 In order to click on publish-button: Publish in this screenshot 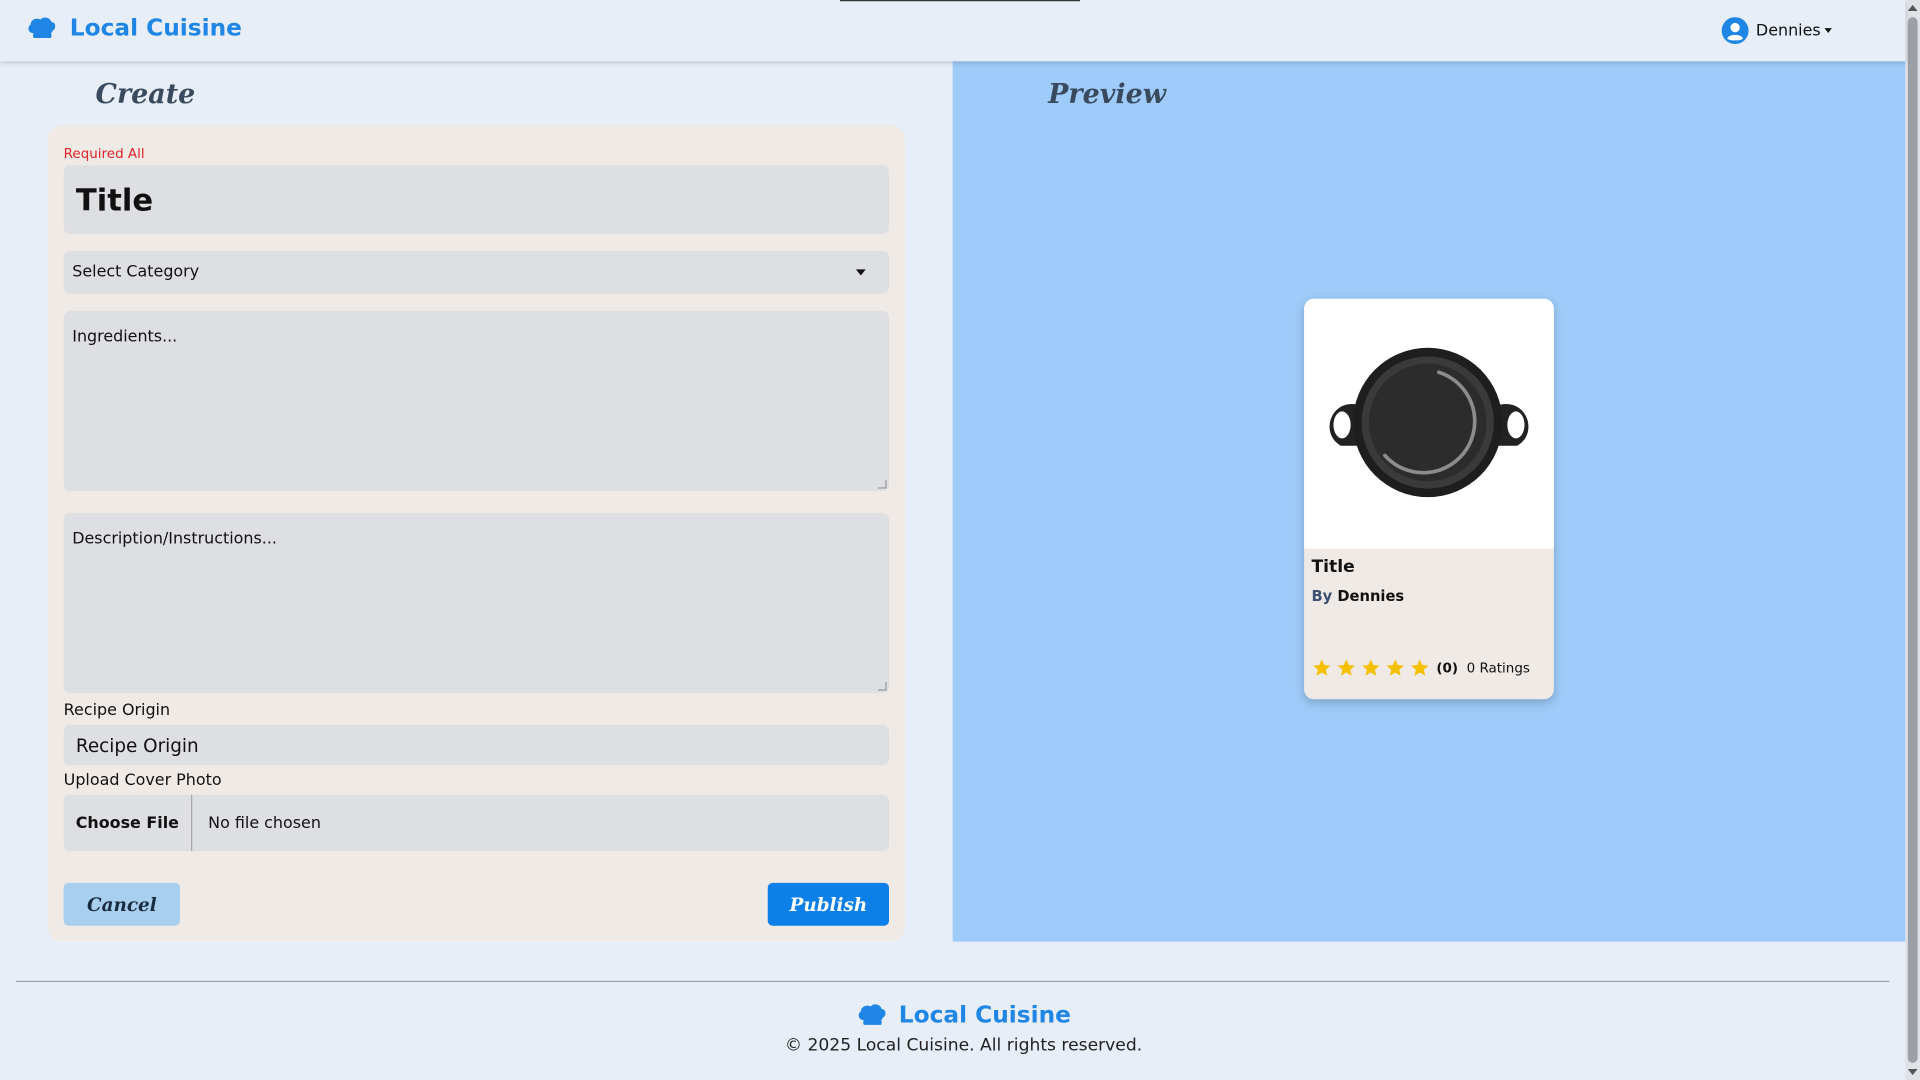, I will do `click(828, 904)`.